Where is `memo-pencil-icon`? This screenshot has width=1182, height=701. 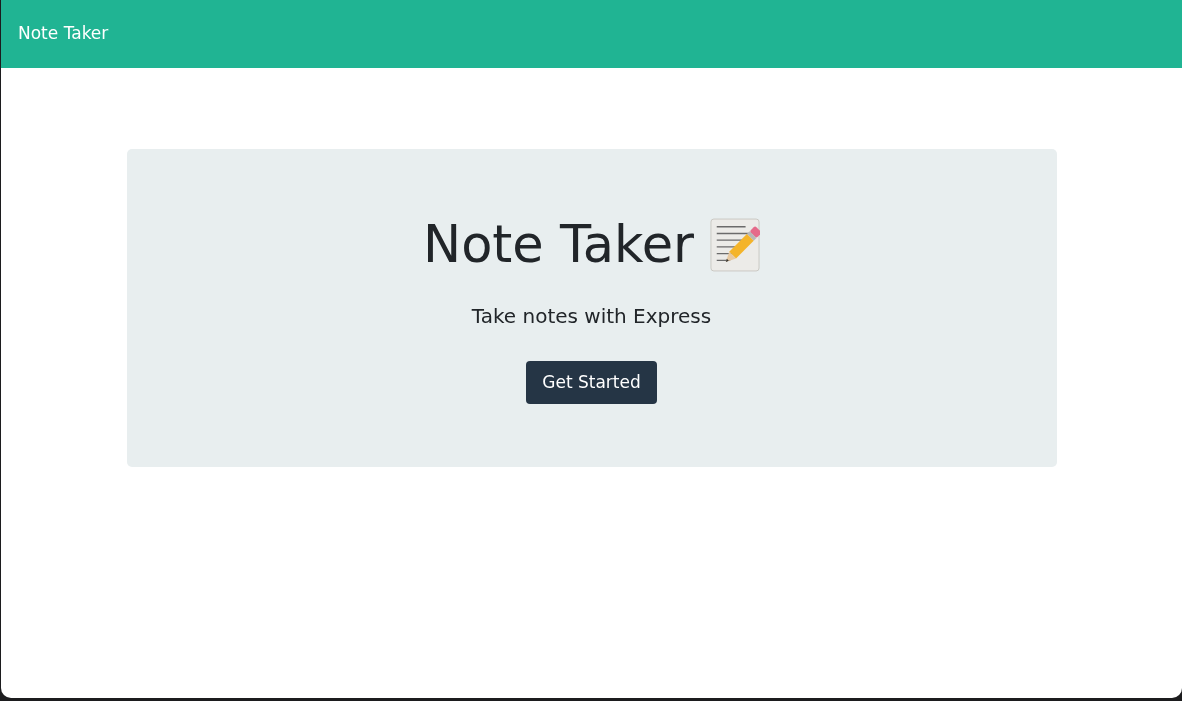 memo-pencil-icon is located at coordinates (735, 244).